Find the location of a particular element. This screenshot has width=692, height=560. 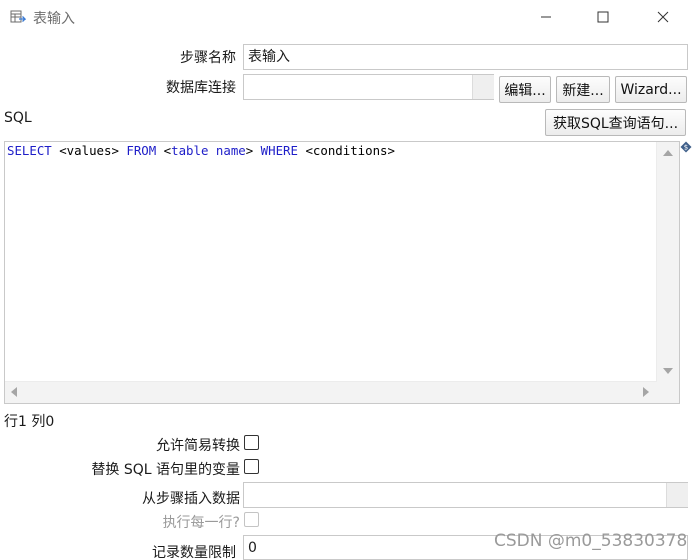

replace-variables-label: 替换 SQL 语句里的变量 is located at coordinates (165, 470).